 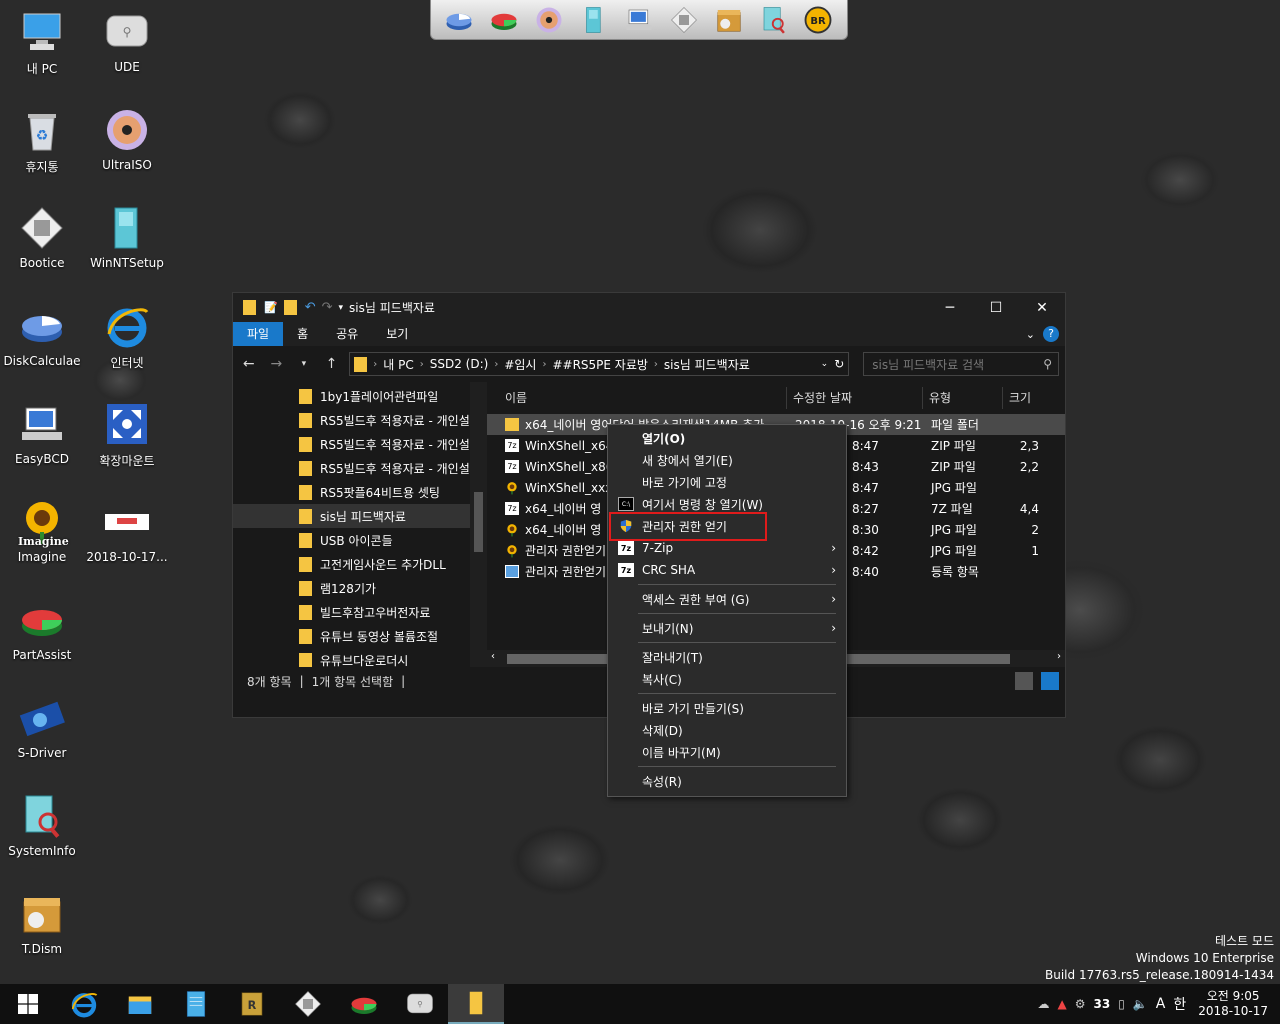 I want to click on context-menu-item: 삭제(D), so click(x=727, y=730).